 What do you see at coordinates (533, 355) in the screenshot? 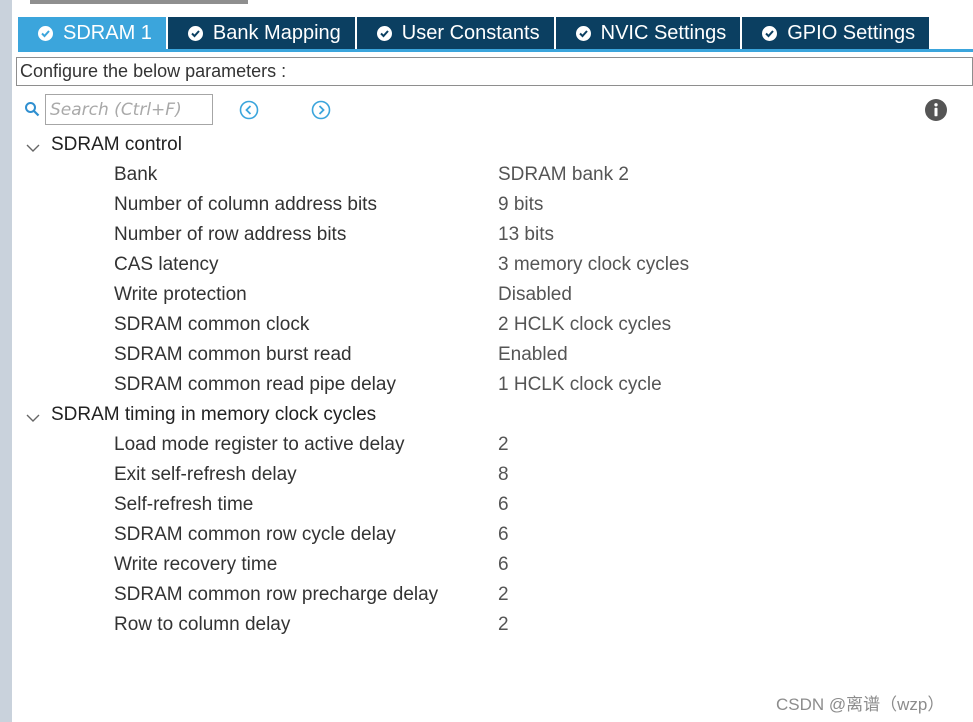
I see `param-value: Enabled` at bounding box center [533, 355].